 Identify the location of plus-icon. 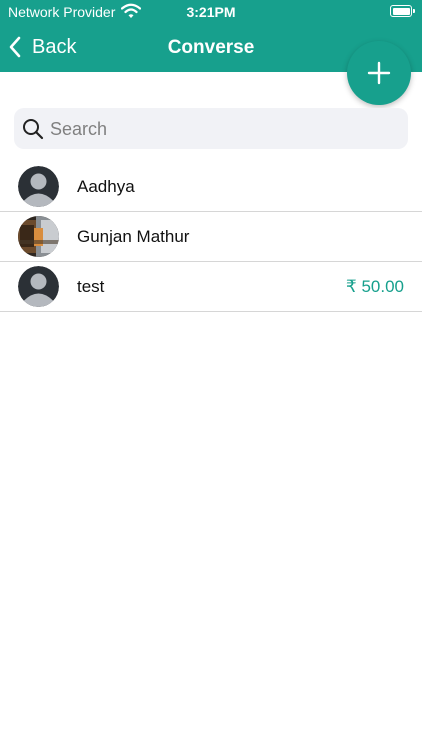
(379, 73).